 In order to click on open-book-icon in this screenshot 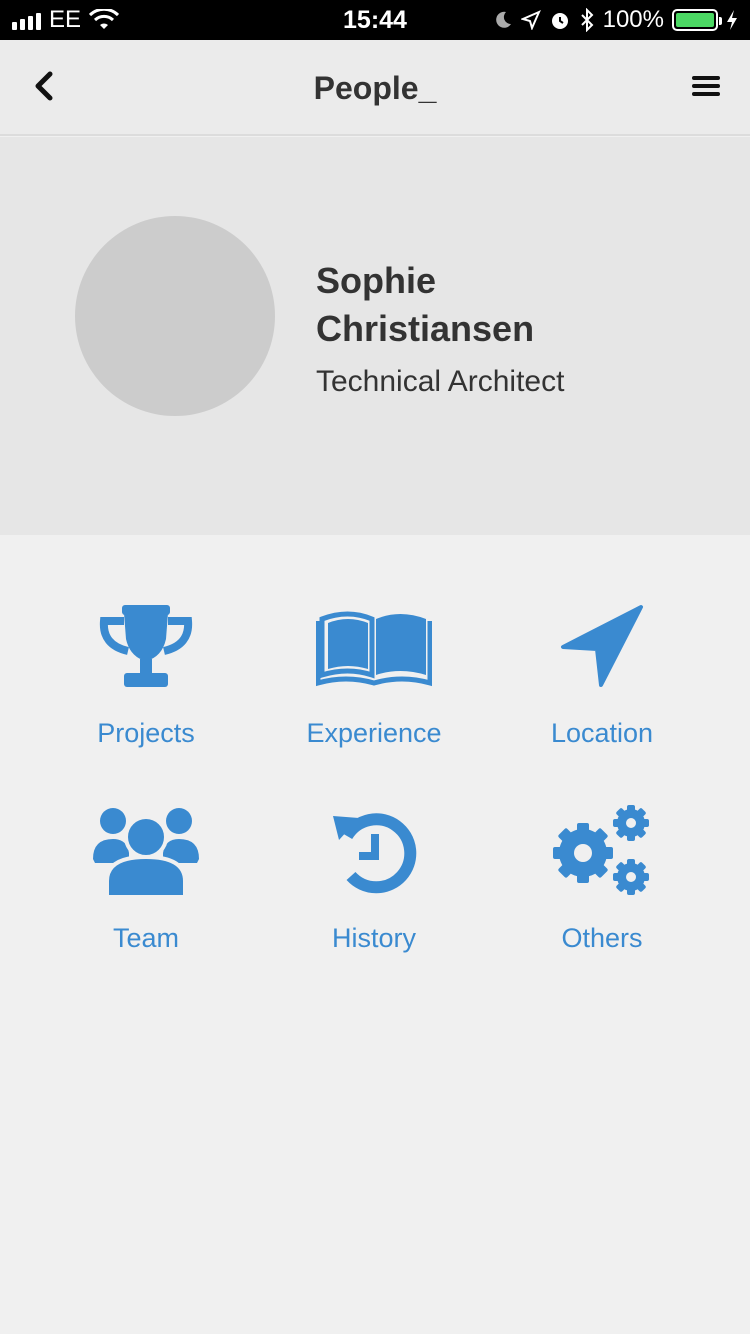, I will do `click(374, 646)`.